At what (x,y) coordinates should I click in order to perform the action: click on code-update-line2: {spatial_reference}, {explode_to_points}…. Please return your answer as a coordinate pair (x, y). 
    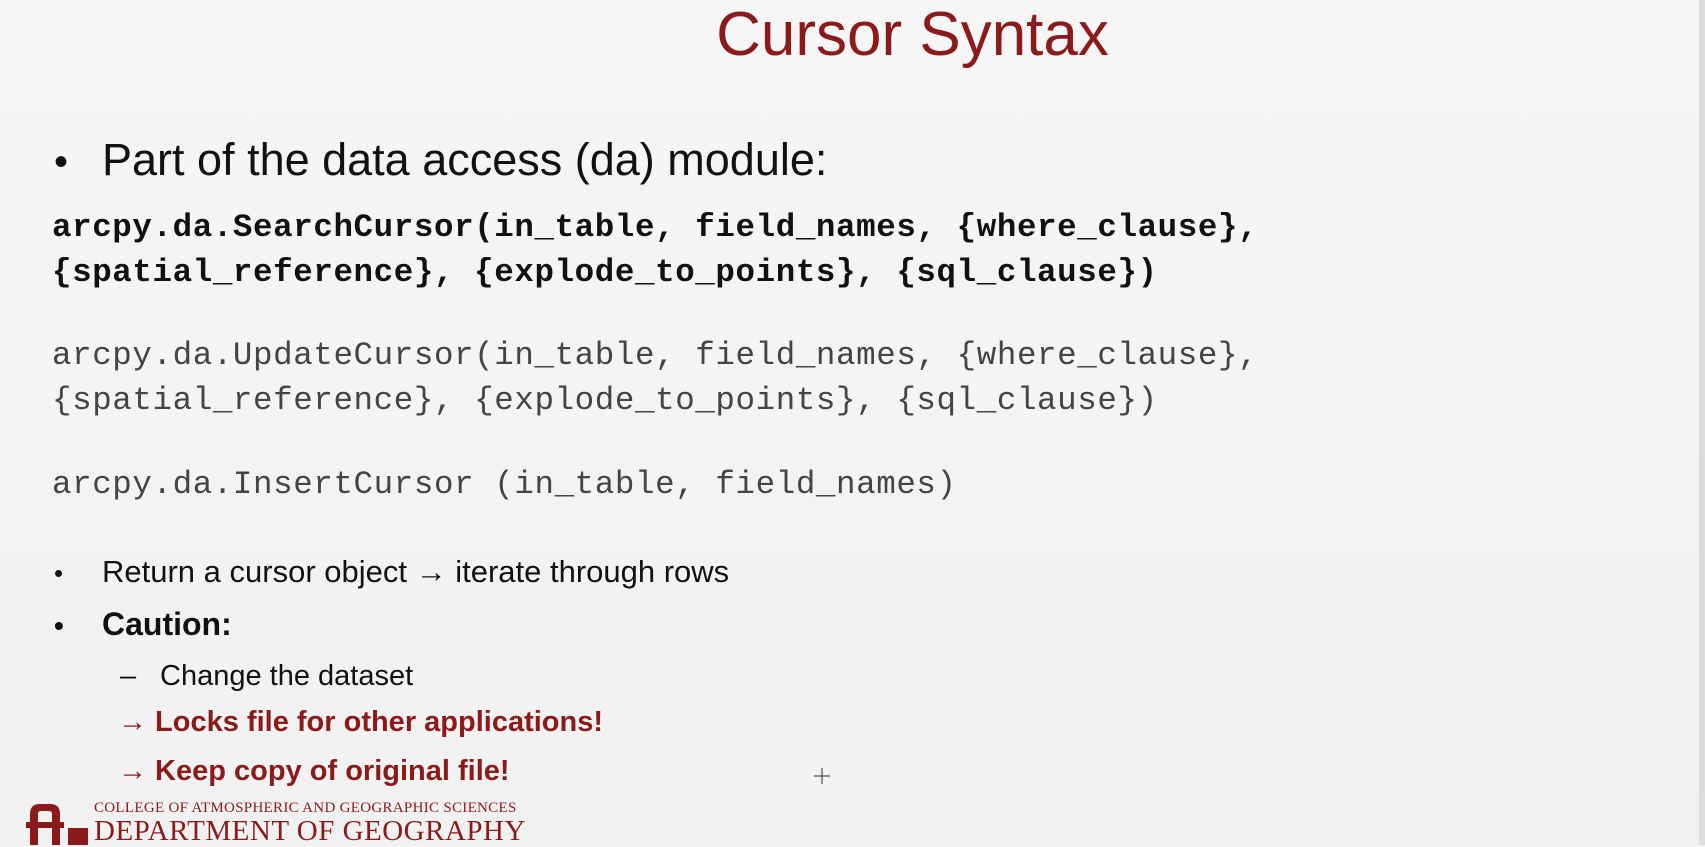
    Looking at the image, I should click on (605, 400).